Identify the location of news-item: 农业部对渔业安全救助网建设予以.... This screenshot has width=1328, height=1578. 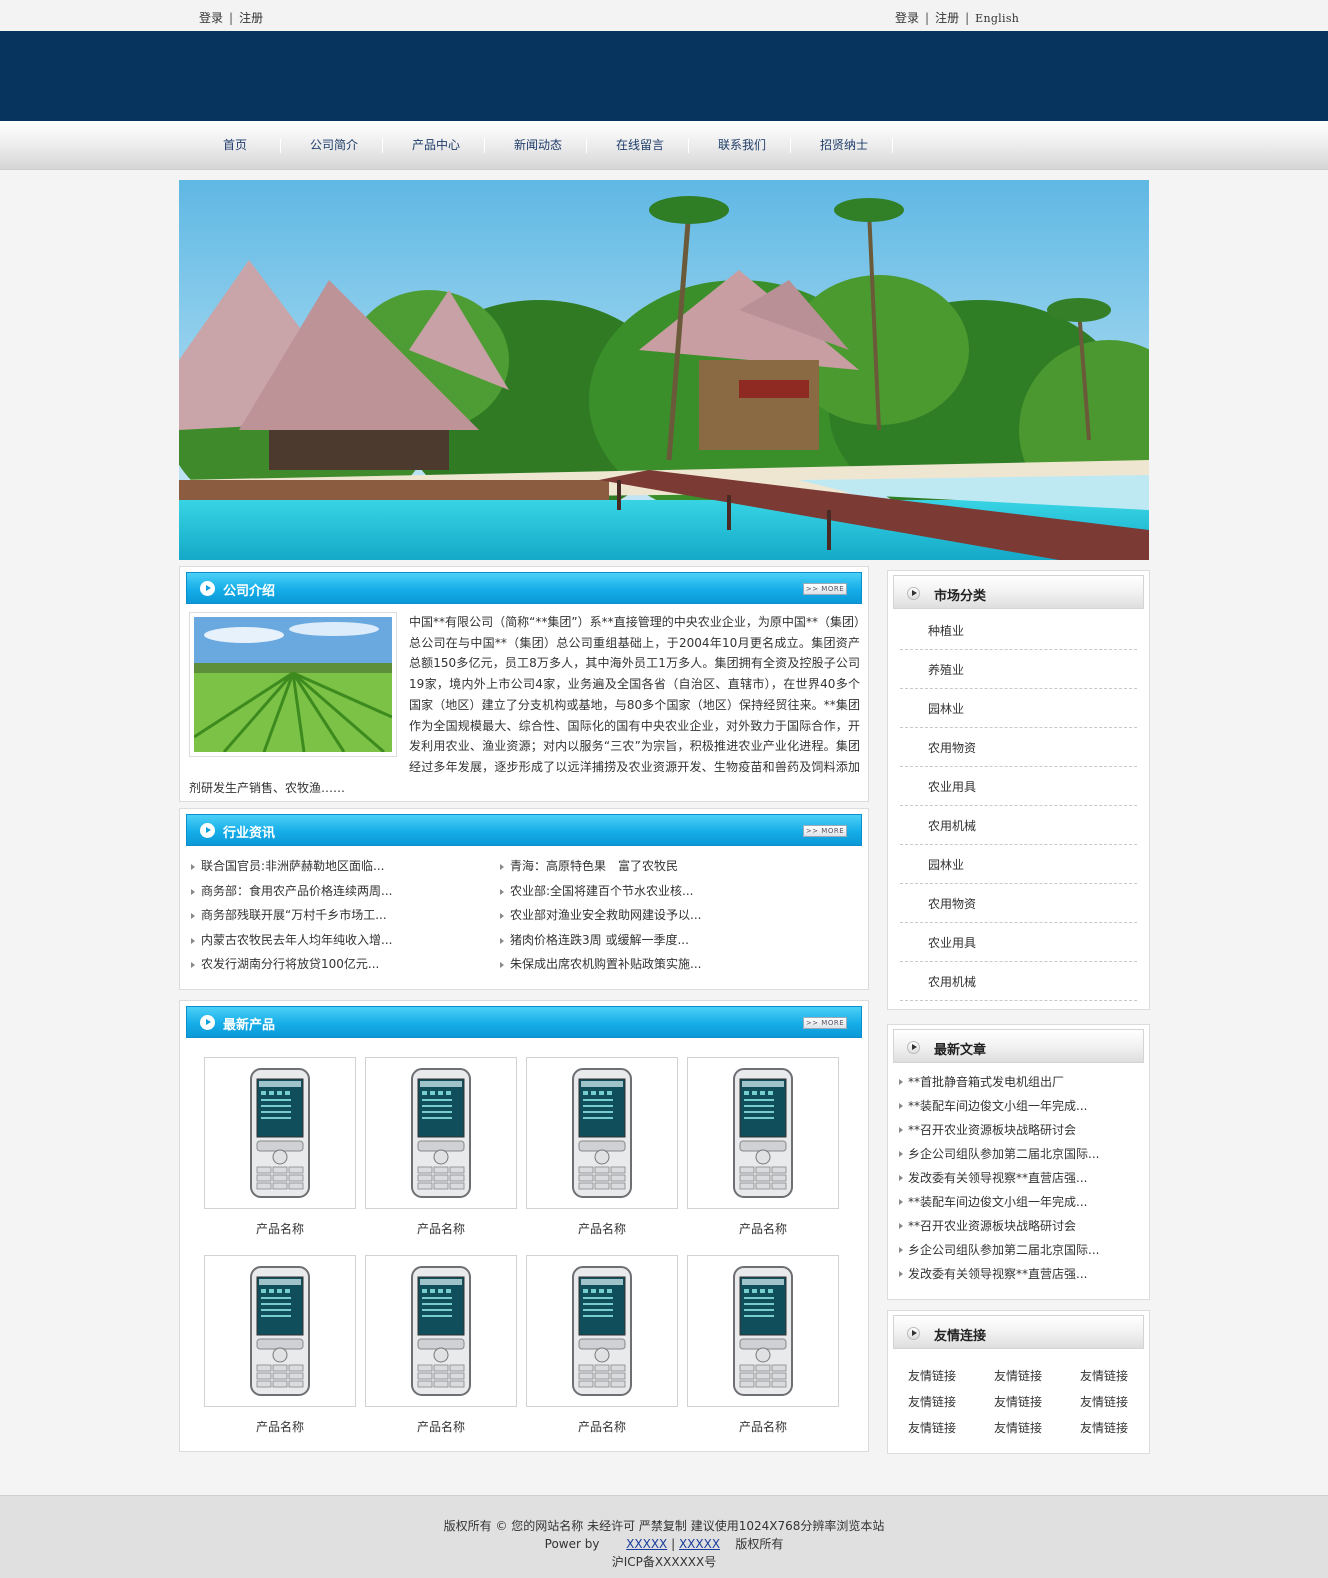
(599, 915).